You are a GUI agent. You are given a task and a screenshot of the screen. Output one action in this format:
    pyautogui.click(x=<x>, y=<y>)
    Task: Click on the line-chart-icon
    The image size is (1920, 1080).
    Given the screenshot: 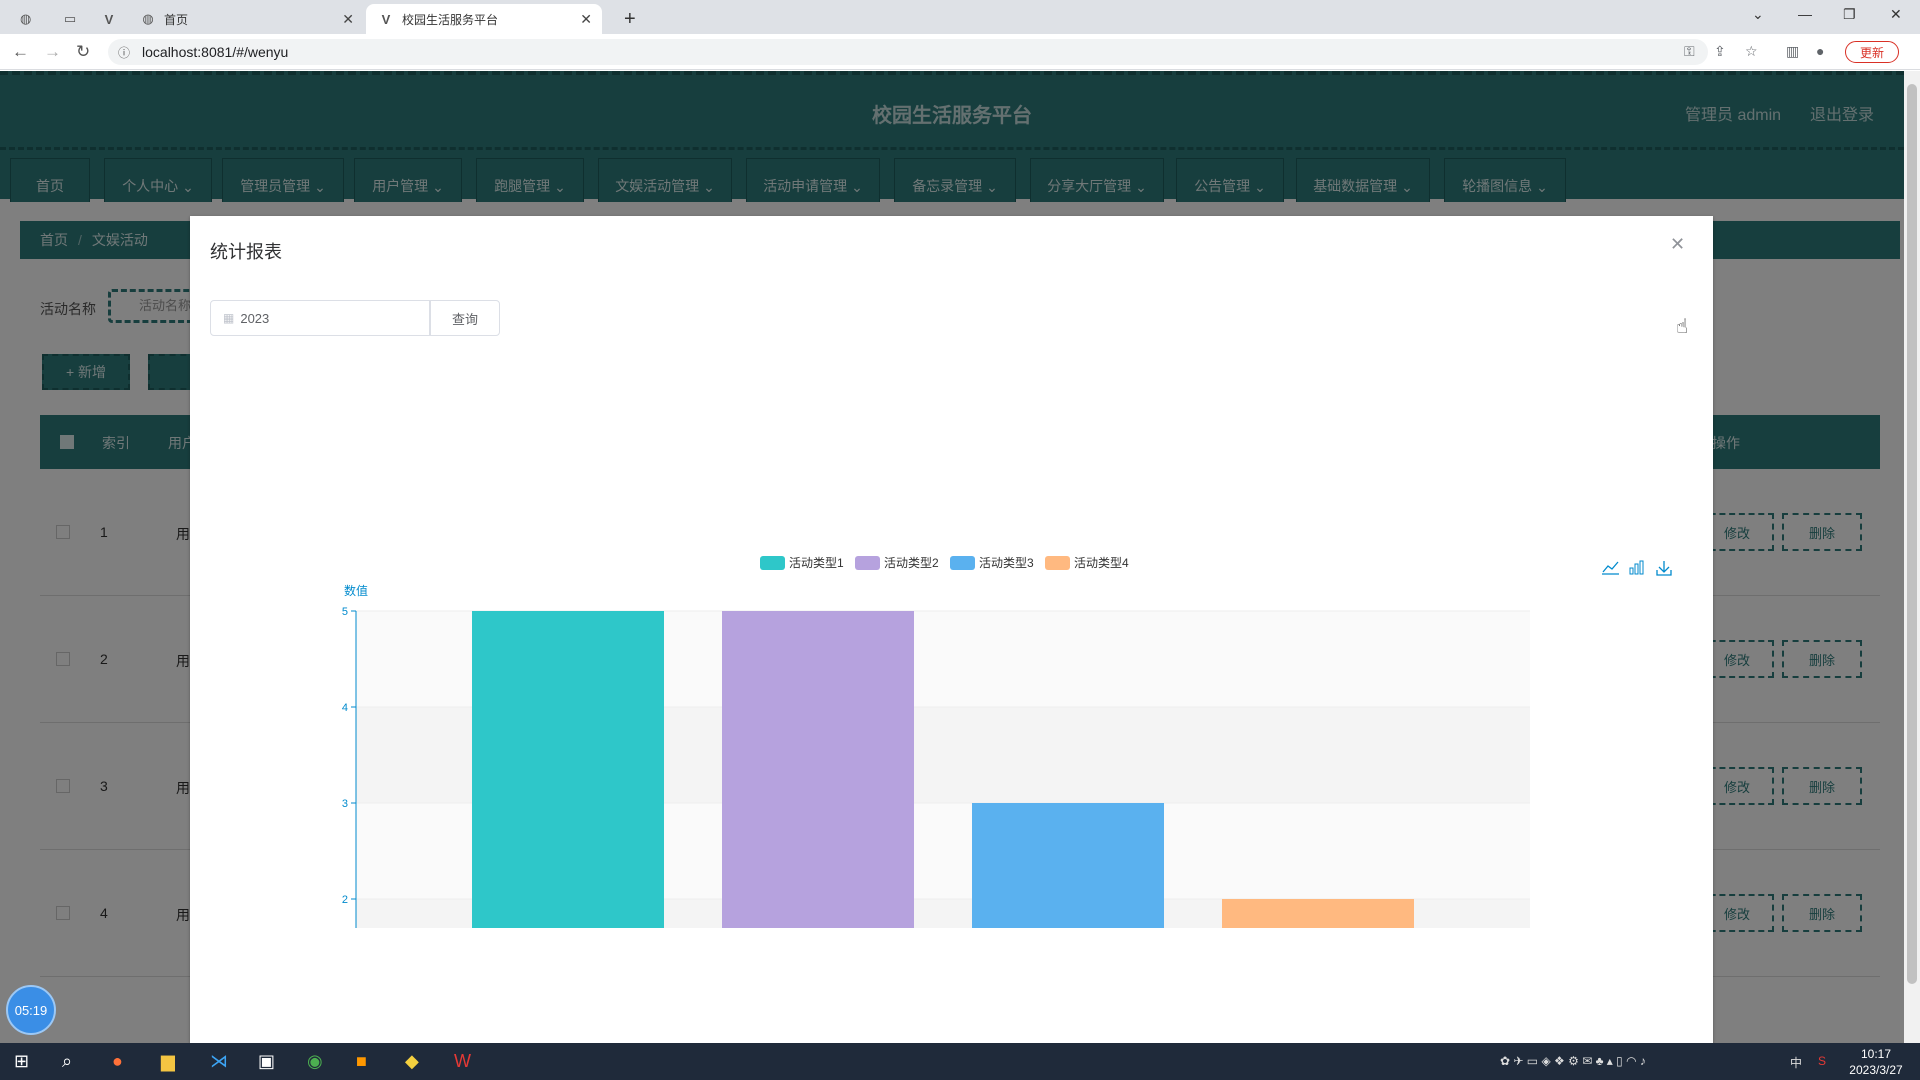 What is the action you would take?
    pyautogui.click(x=1610, y=568)
    